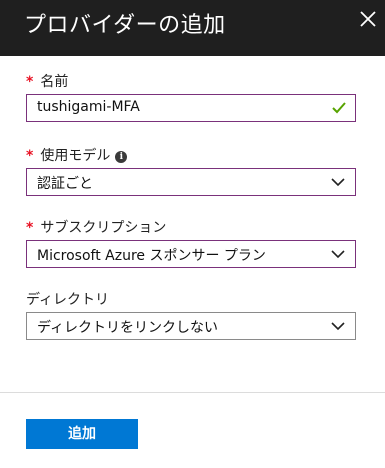  I want to click on usage-model-value: 認証ごと, so click(65, 184).